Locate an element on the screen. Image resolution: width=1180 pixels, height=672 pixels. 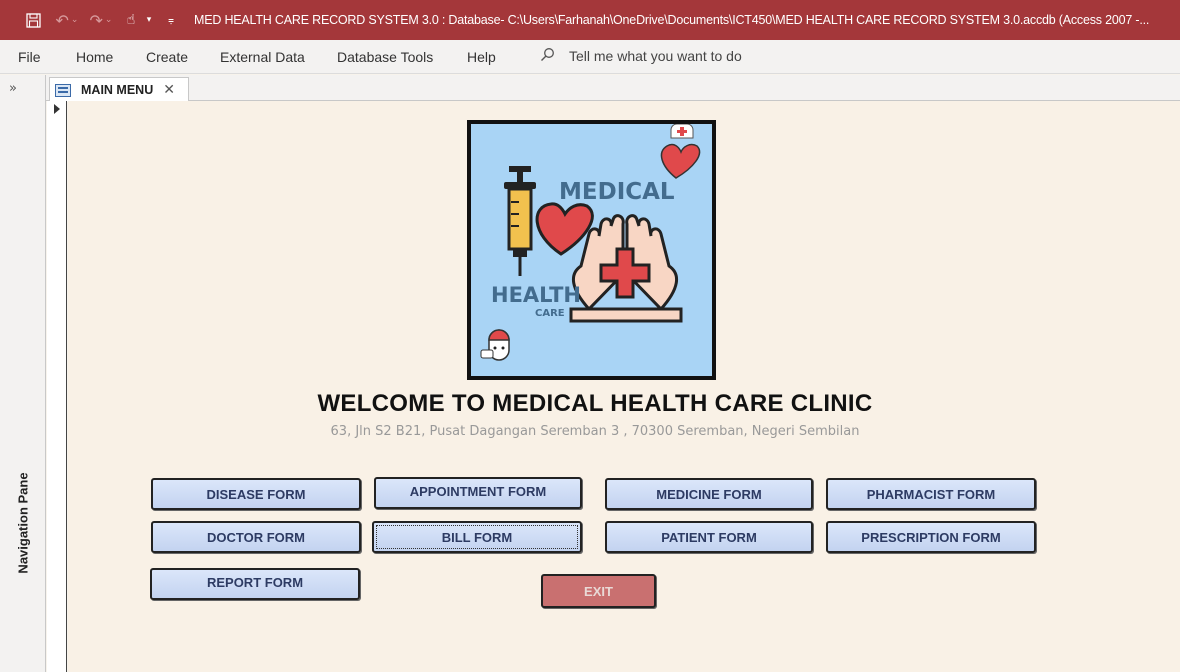
clinic-logo: MEDICAL HEALTH CARE is located at coordinates (591, 250).